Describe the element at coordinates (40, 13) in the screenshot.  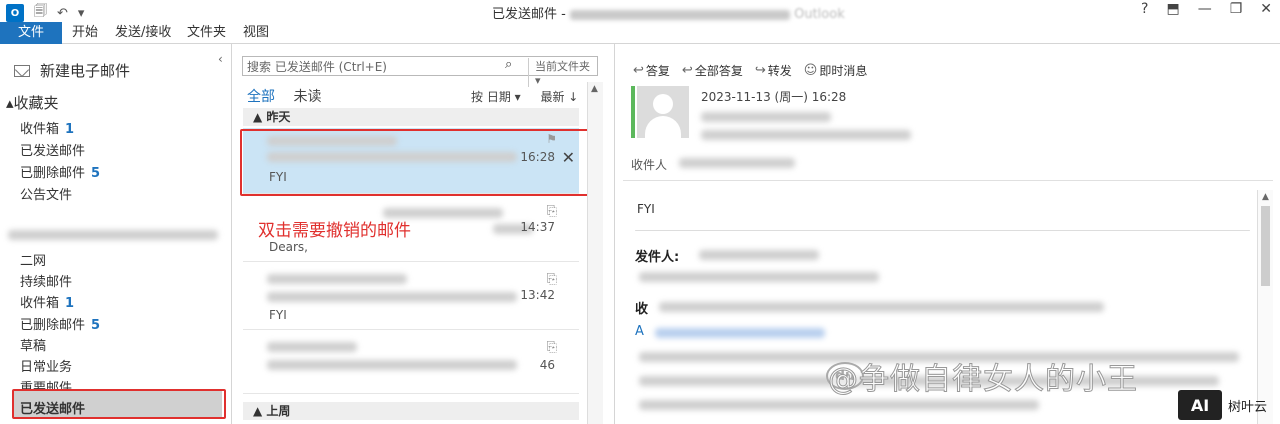
I see `send-receive-icon: 🗐` at that location.